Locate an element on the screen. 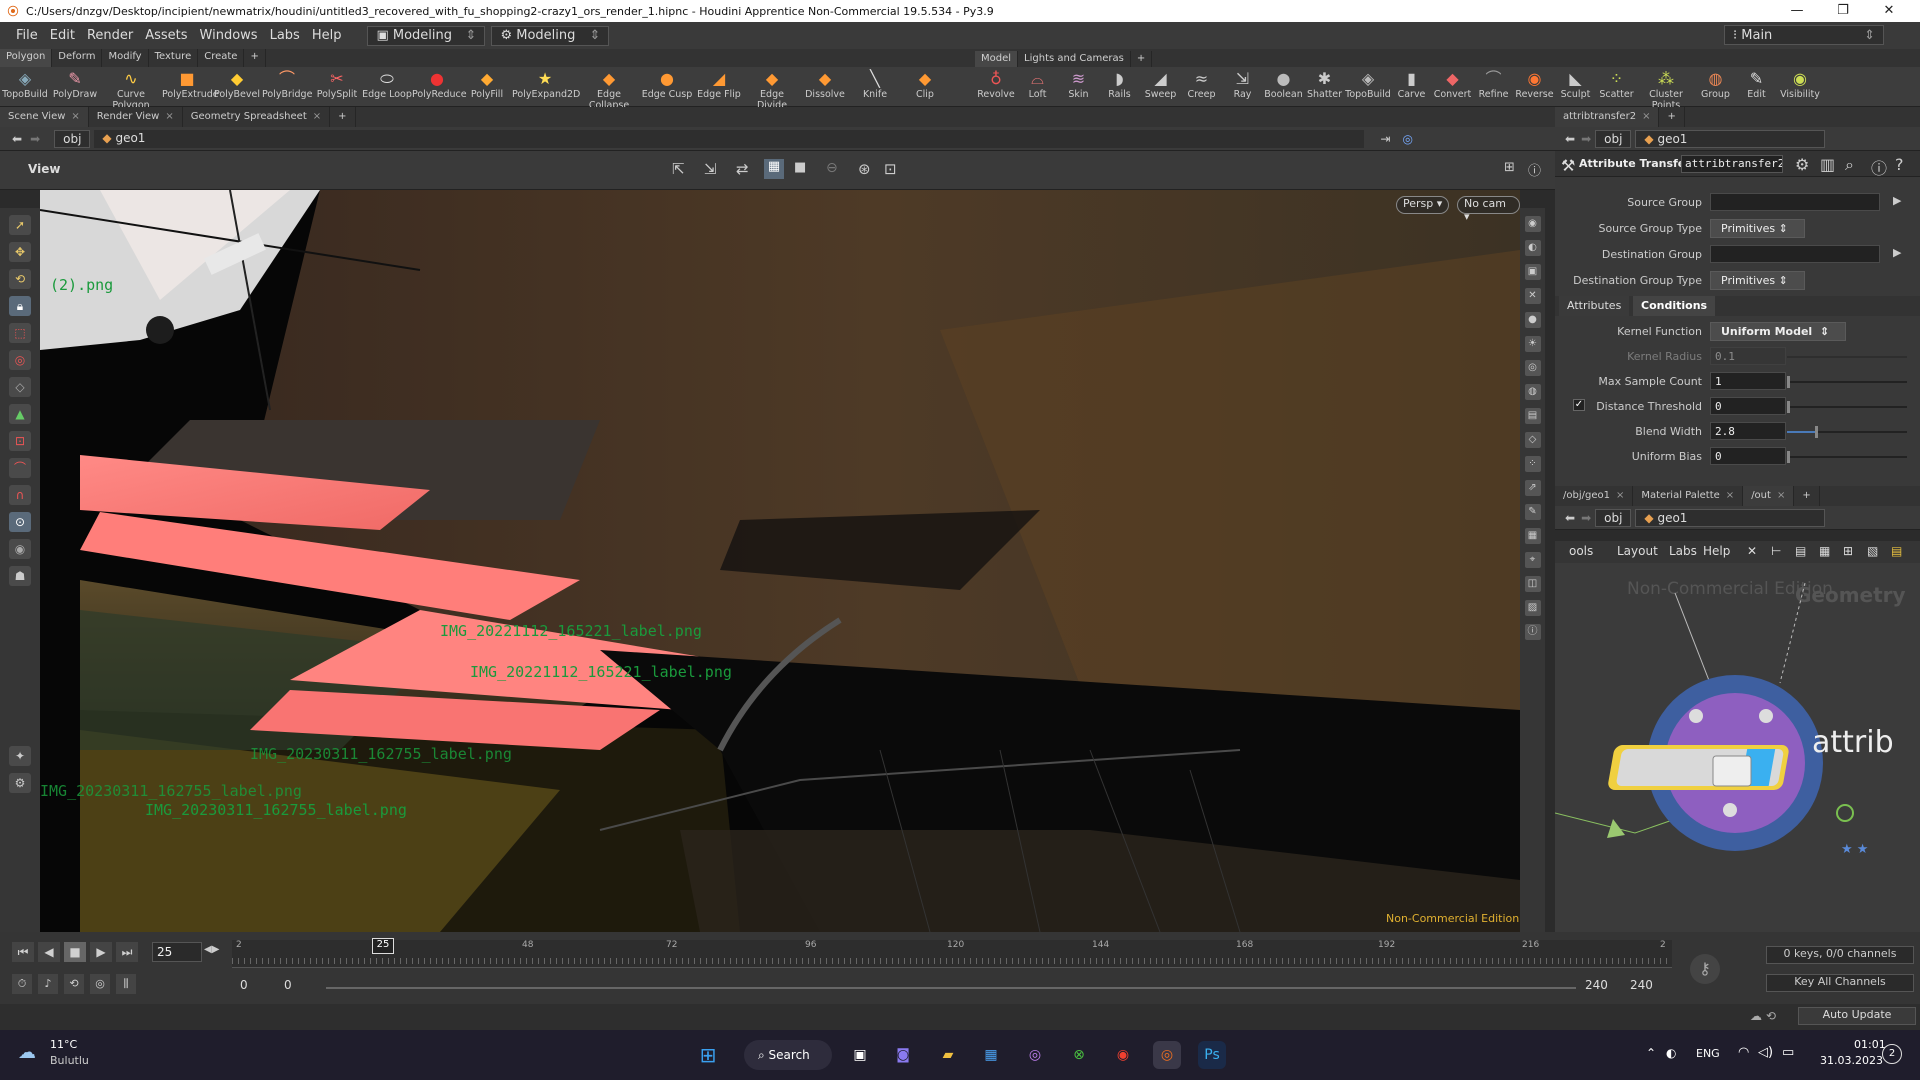  weather-temp: 11°C is located at coordinates (63, 1044).